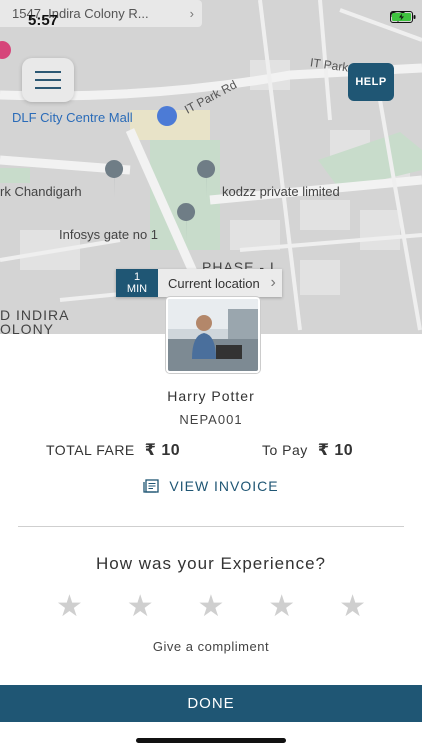 The width and height of the screenshot is (422, 750). What do you see at coordinates (41, 191) in the screenshot?
I see `poi-label-park: rk Chandigarh` at bounding box center [41, 191].